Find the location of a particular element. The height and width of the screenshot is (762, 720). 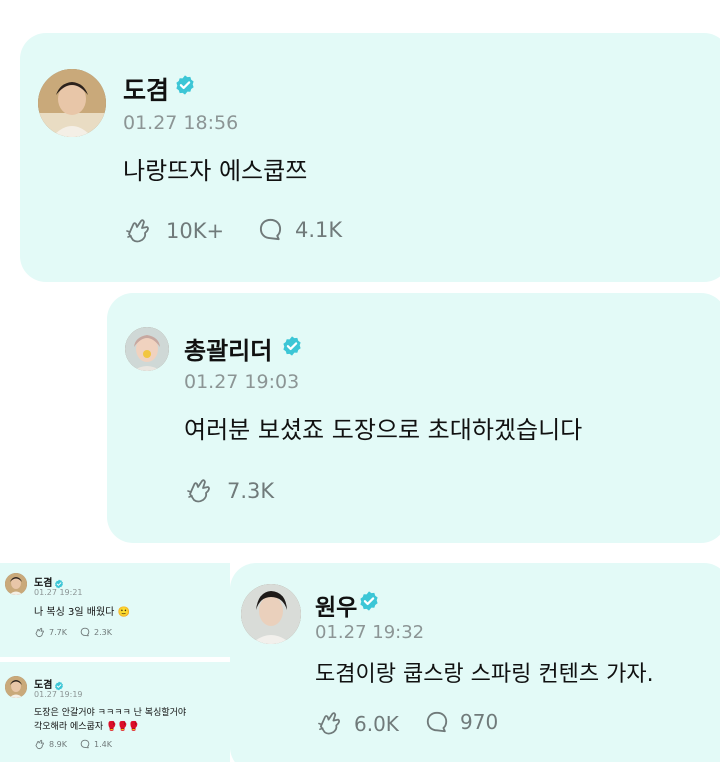

reaction-count: 7.3K is located at coordinates (251, 491).